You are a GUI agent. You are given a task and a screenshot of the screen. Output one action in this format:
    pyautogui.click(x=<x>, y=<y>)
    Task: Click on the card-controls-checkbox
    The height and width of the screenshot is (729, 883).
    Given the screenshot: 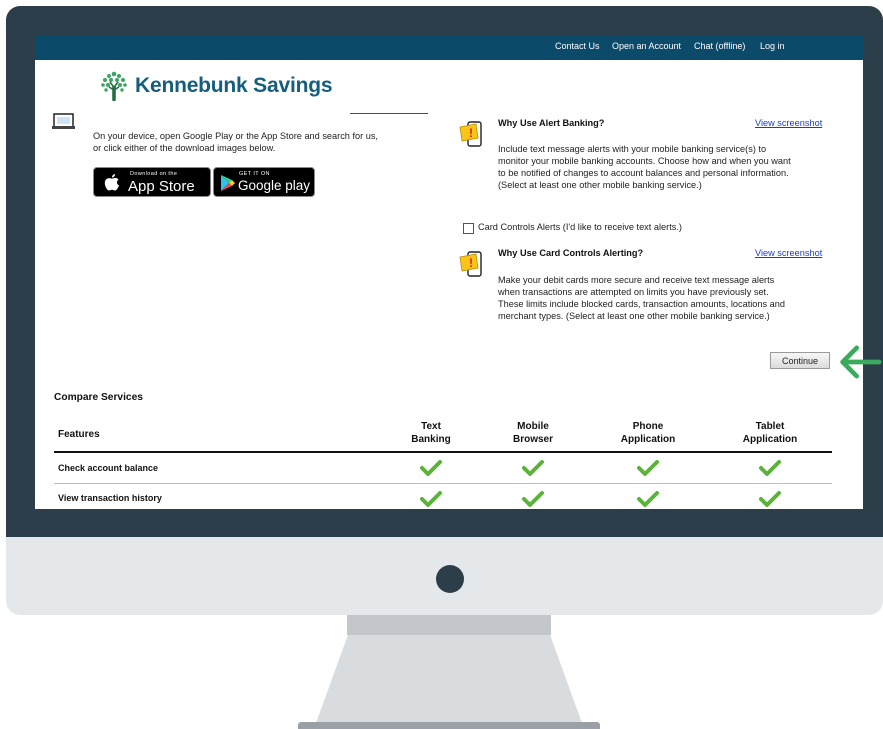 What is the action you would take?
    pyautogui.click(x=468, y=228)
    